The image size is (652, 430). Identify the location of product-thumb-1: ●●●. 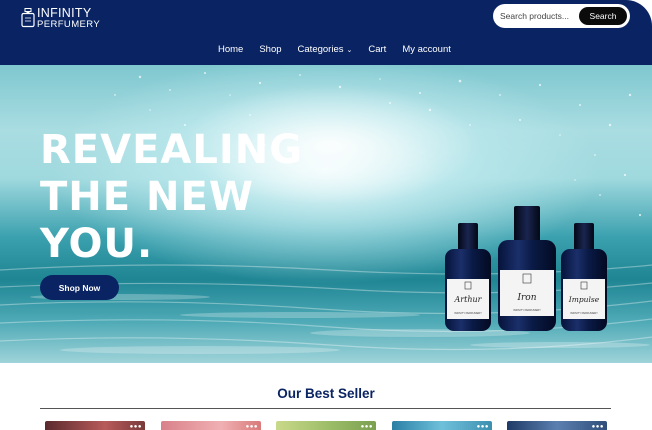
(95, 425).